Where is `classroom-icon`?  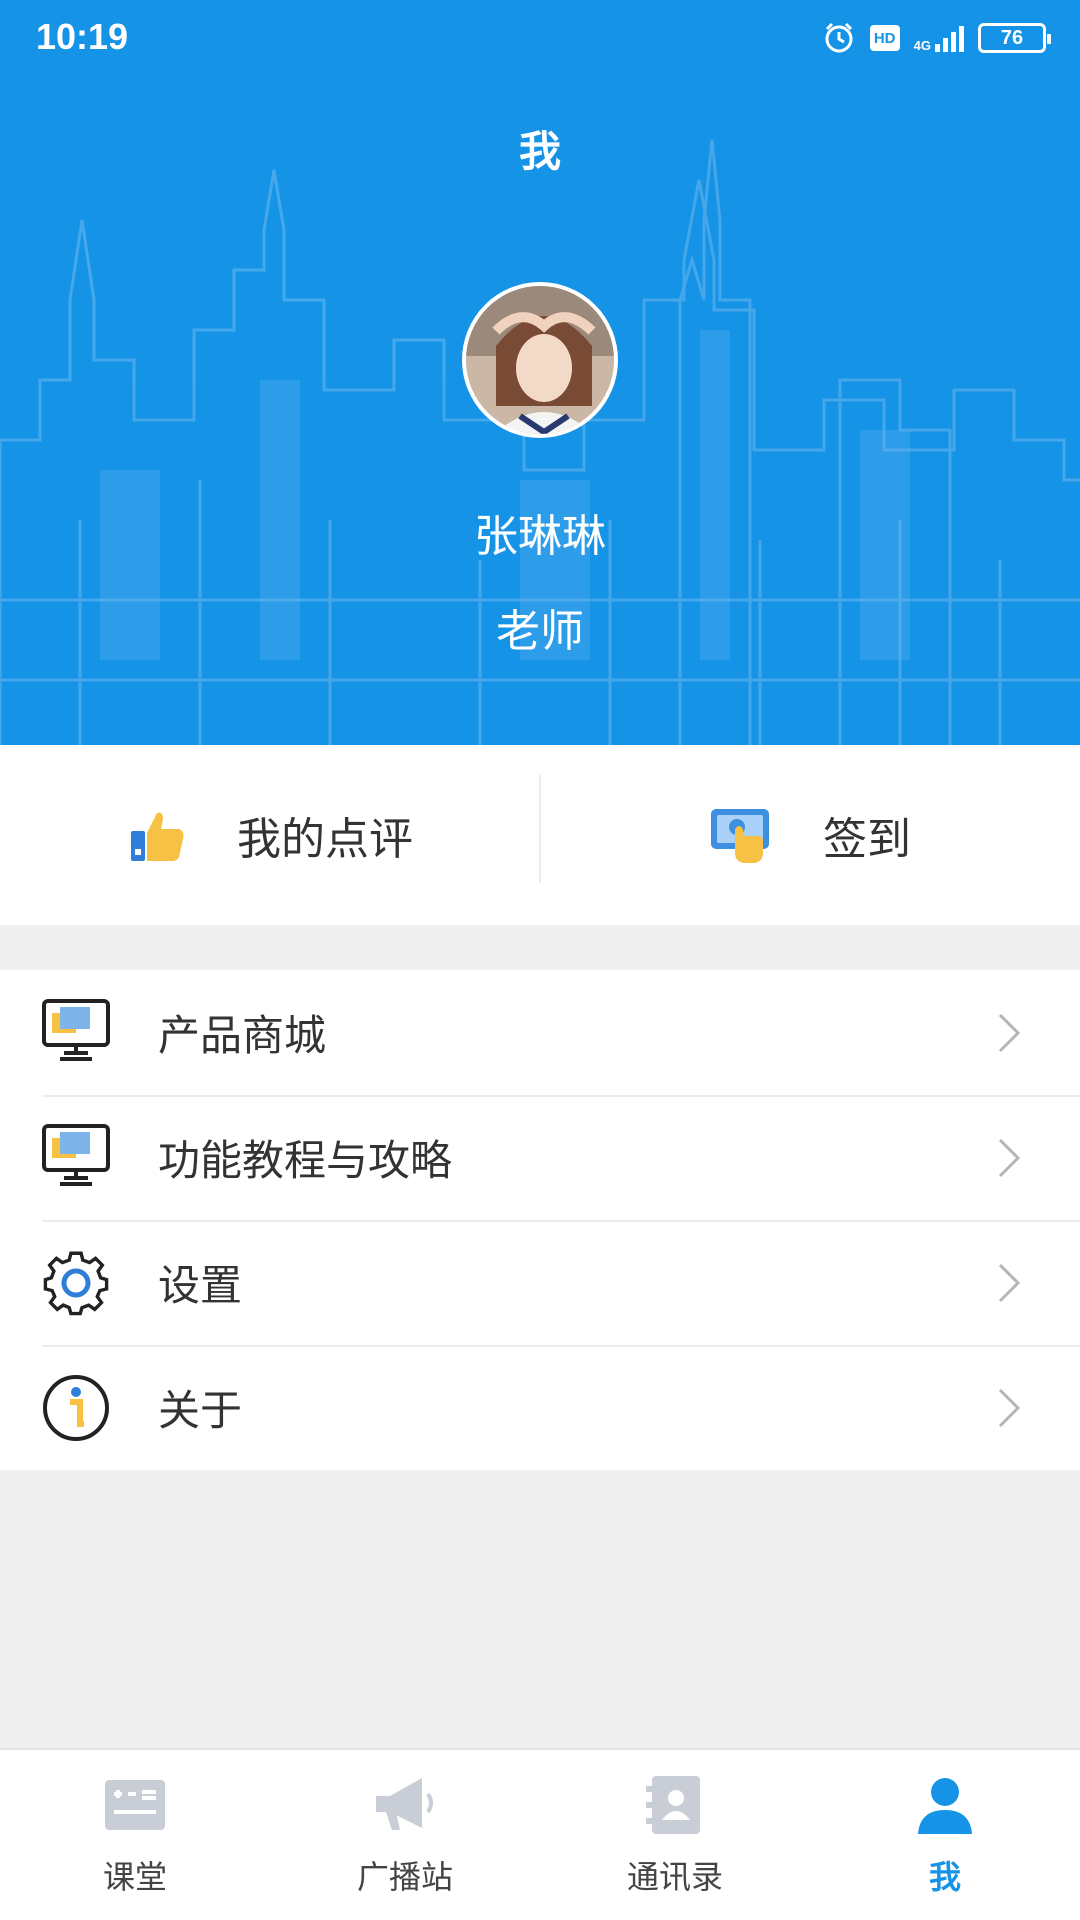 classroom-icon is located at coordinates (135, 1805).